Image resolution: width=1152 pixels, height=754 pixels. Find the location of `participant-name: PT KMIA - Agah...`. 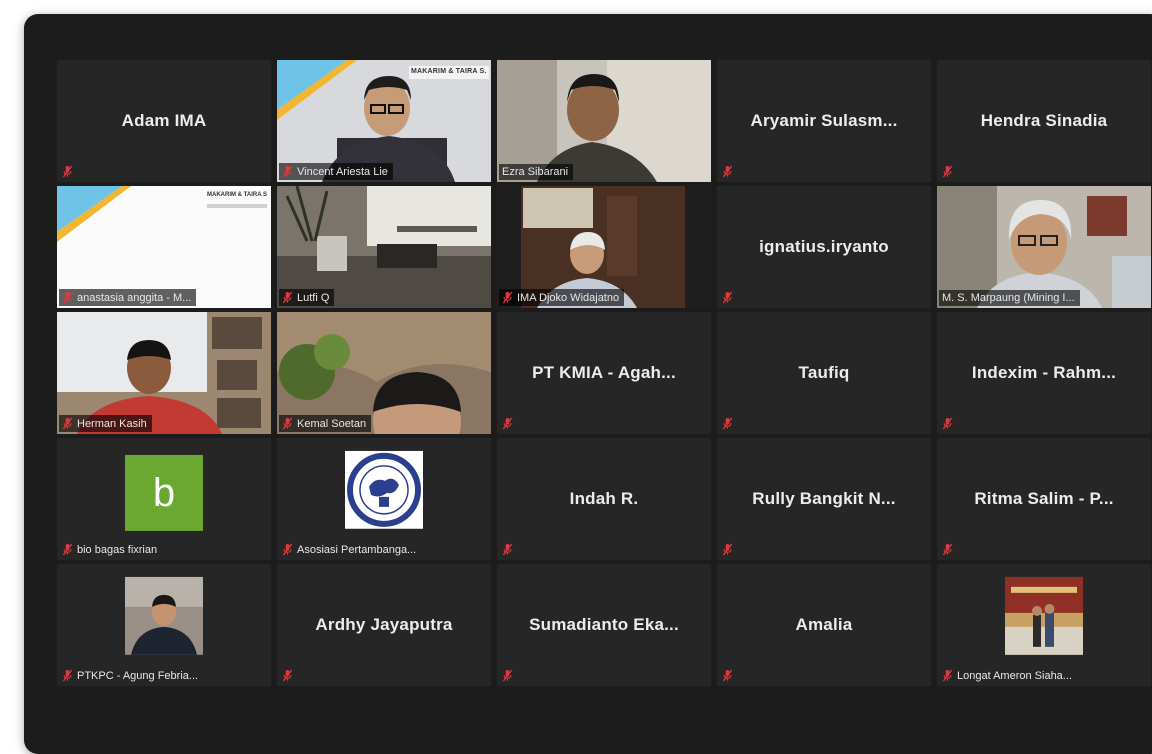

participant-name: PT KMIA - Agah... is located at coordinates (604, 372).